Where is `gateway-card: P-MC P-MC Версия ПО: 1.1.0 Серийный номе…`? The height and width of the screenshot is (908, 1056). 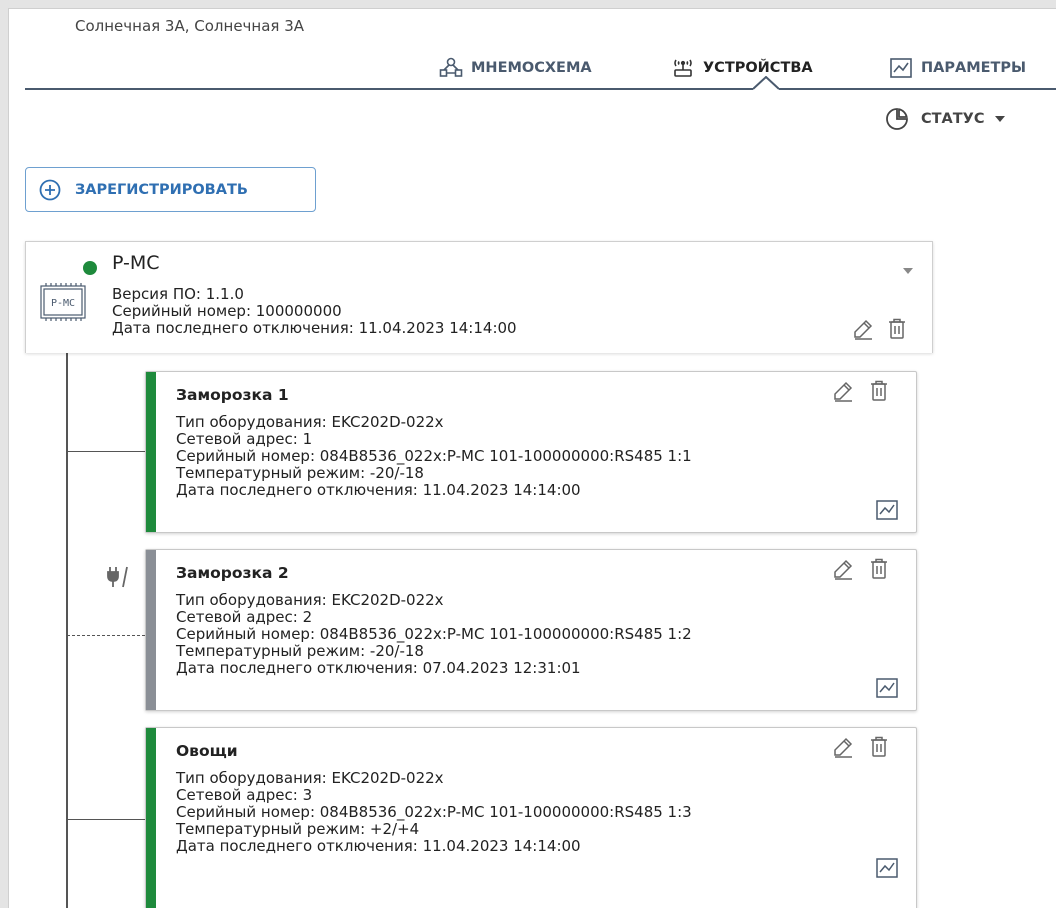
gateway-card: P-MC P-MC Версия ПО: 1.1.0 Серийный номе… is located at coordinates (479, 297).